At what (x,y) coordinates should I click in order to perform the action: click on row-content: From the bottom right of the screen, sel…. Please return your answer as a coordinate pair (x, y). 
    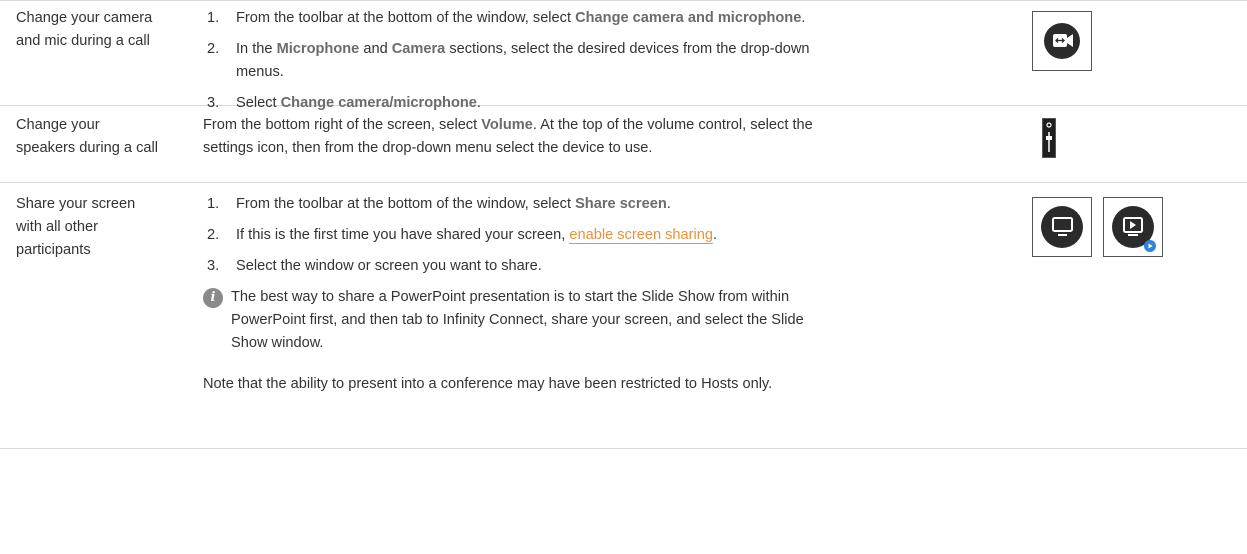
    Looking at the image, I should click on (508, 137).